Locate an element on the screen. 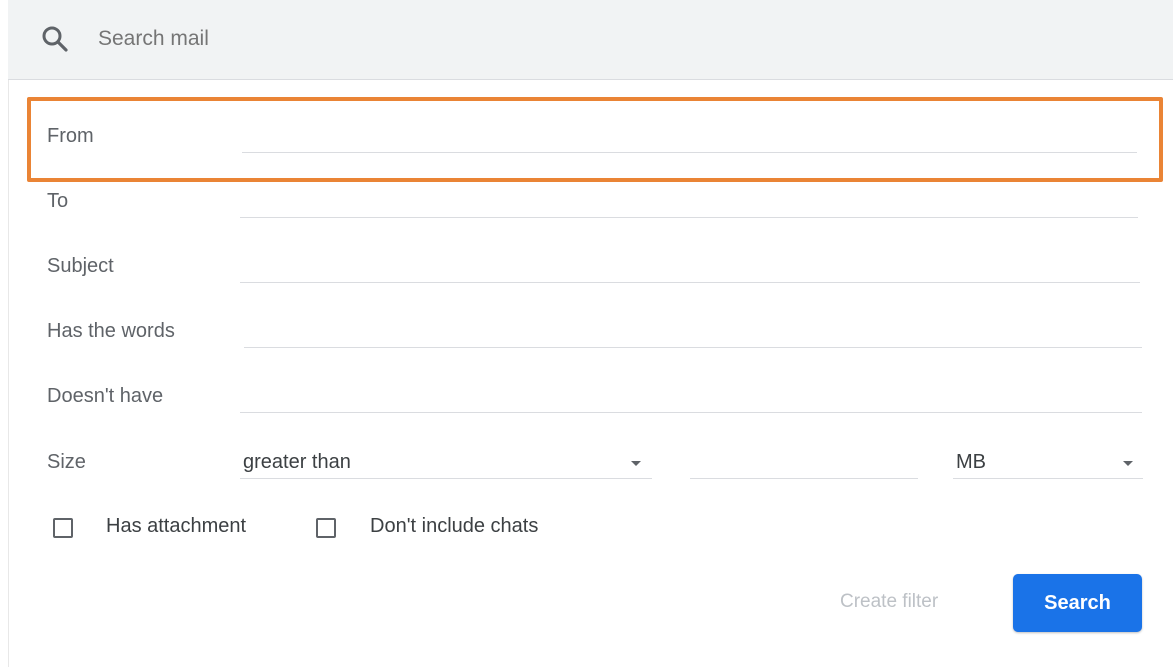 The width and height of the screenshot is (1173, 667). search-mail-input is located at coordinates (448, 39).